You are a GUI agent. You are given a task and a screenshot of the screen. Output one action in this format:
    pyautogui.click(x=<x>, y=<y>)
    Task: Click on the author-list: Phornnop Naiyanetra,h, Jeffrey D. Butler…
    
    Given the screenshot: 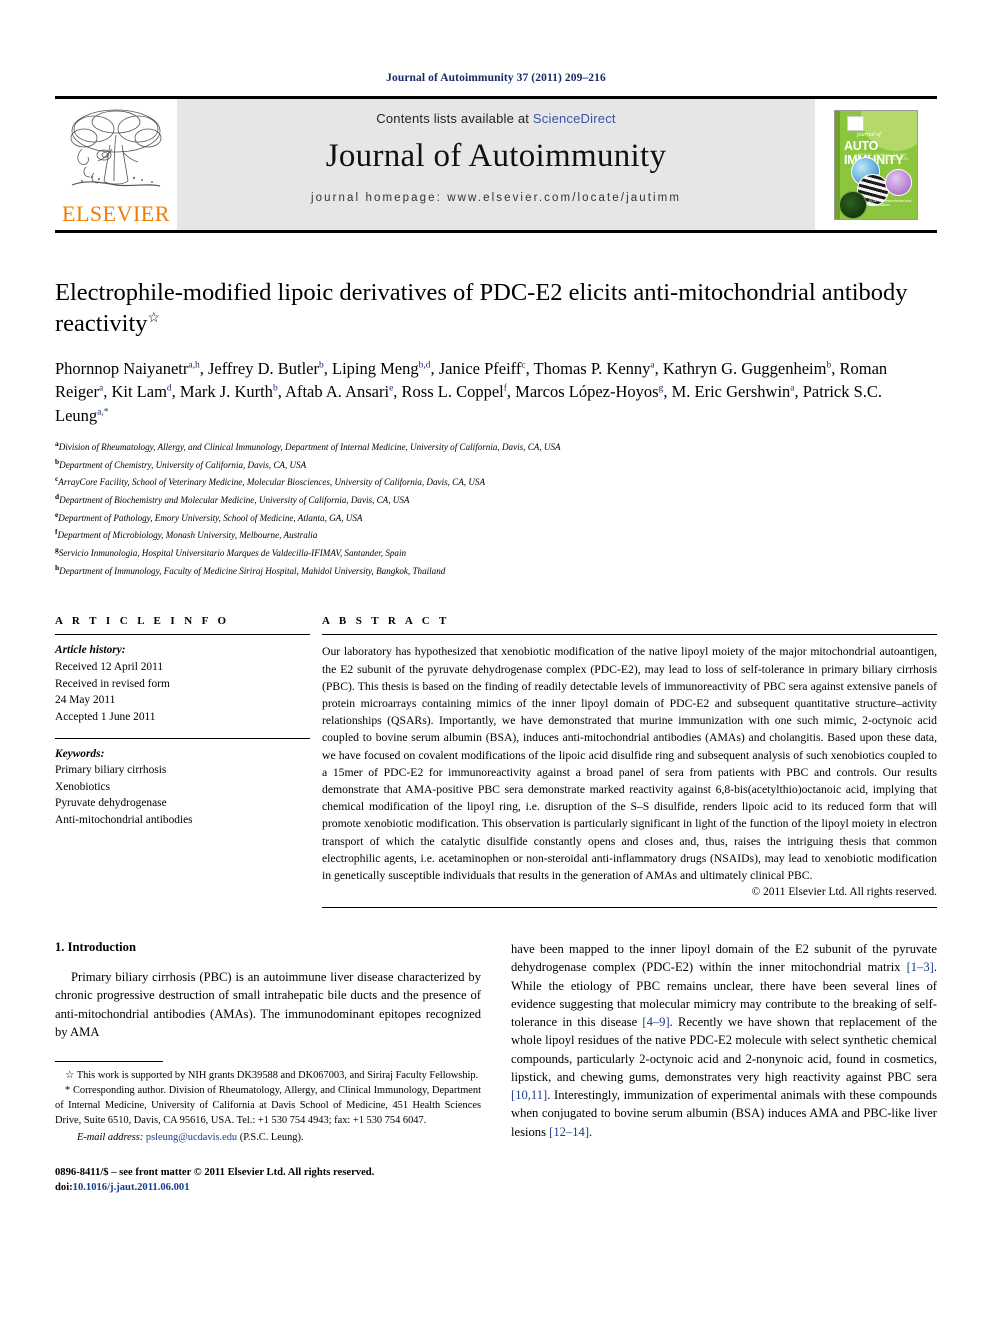 What is the action you would take?
    pyautogui.click(x=471, y=391)
    